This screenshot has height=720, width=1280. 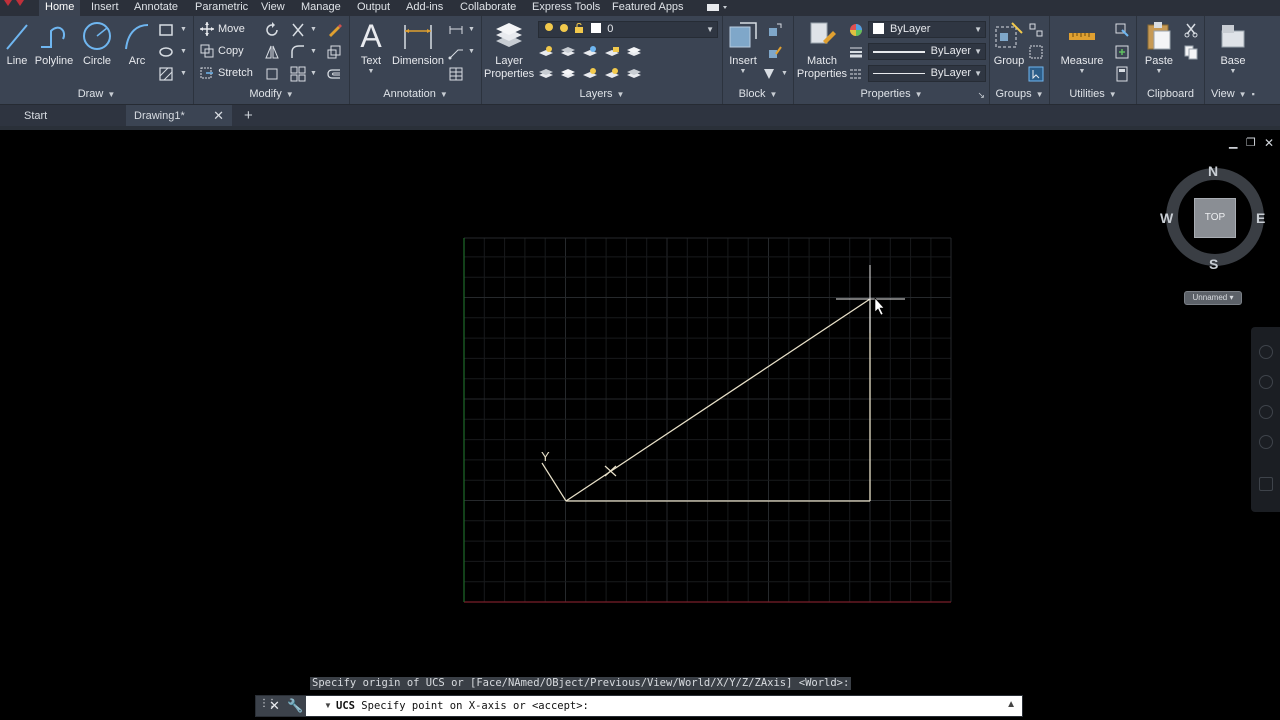 What do you see at coordinates (272, 30) in the screenshot?
I see `rotate-icon` at bounding box center [272, 30].